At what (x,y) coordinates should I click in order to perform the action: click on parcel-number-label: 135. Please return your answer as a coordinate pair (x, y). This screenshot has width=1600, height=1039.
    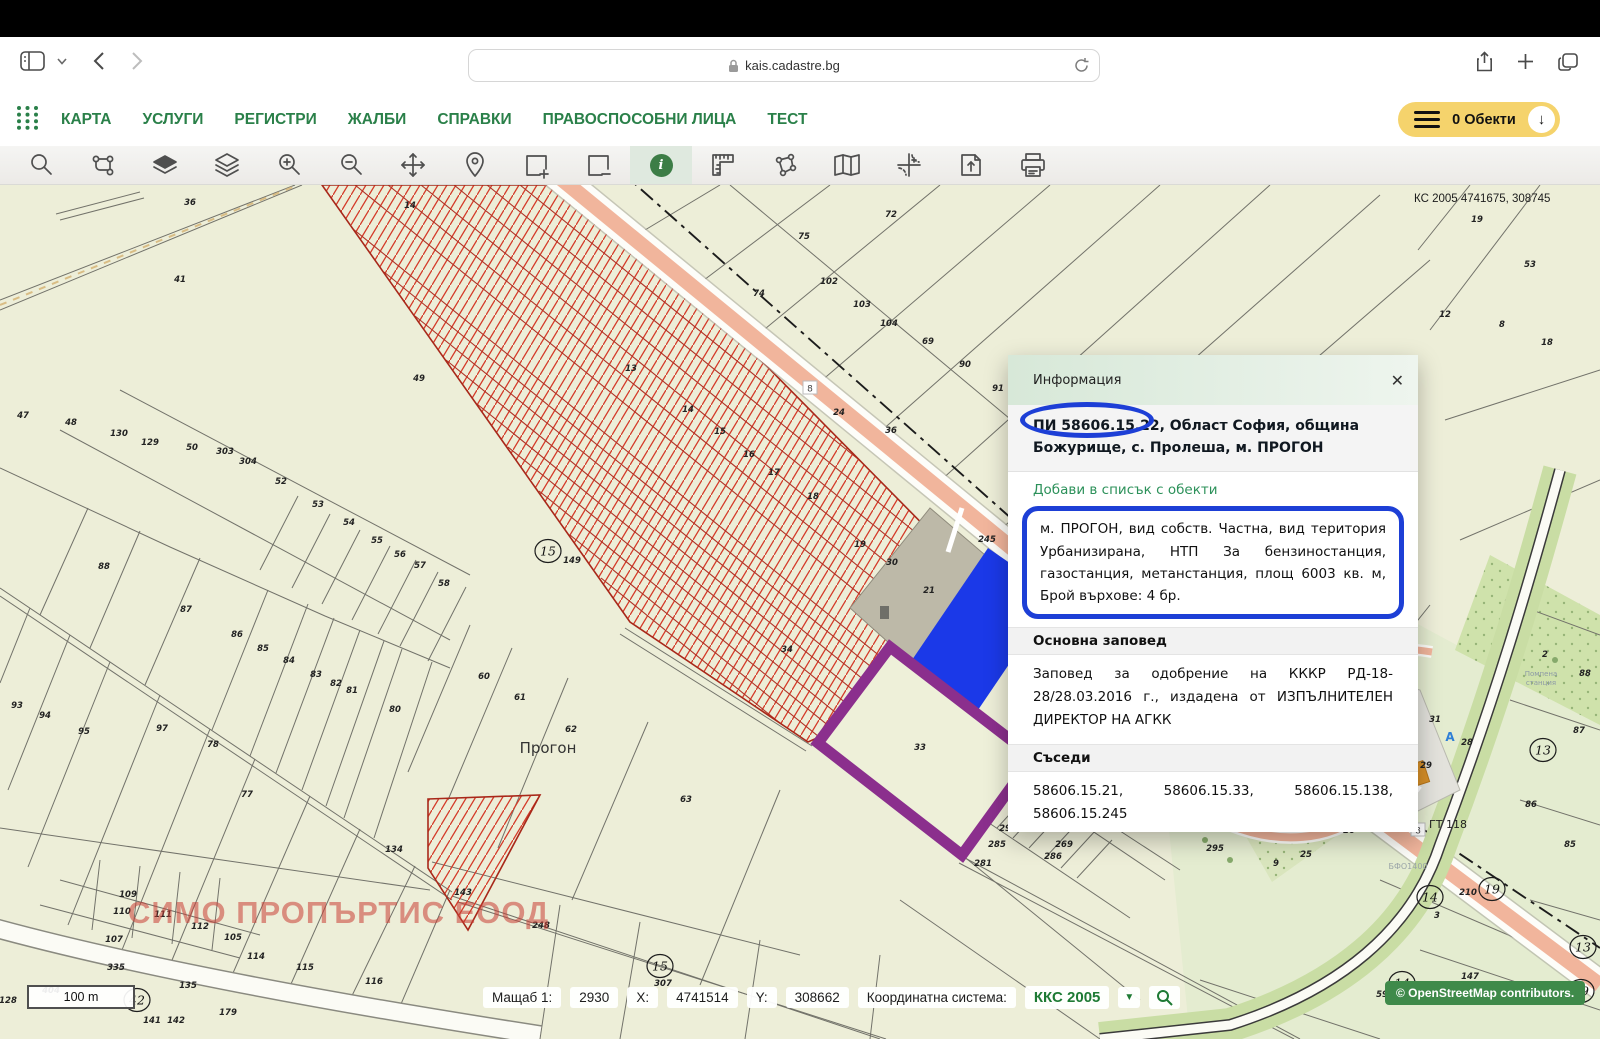
    Looking at the image, I should click on (188, 986).